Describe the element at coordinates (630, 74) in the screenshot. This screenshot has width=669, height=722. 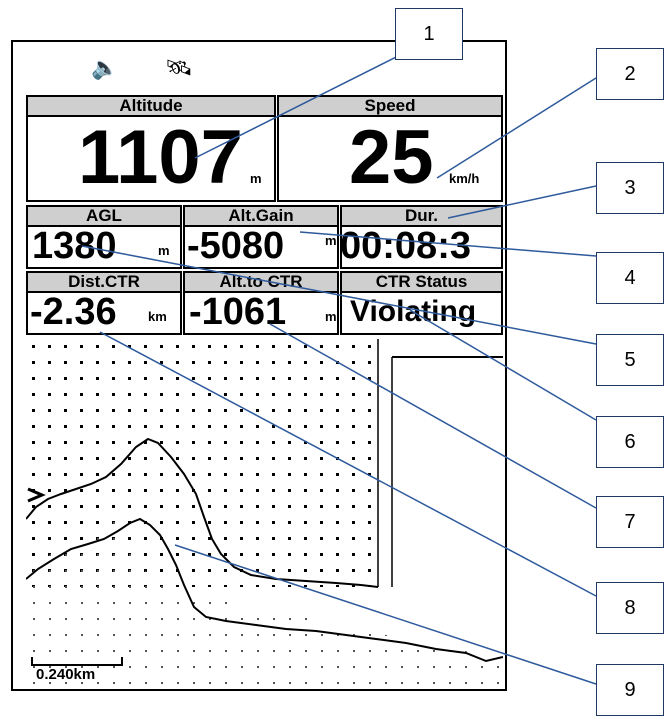
I see `callout-2: 2` at that location.